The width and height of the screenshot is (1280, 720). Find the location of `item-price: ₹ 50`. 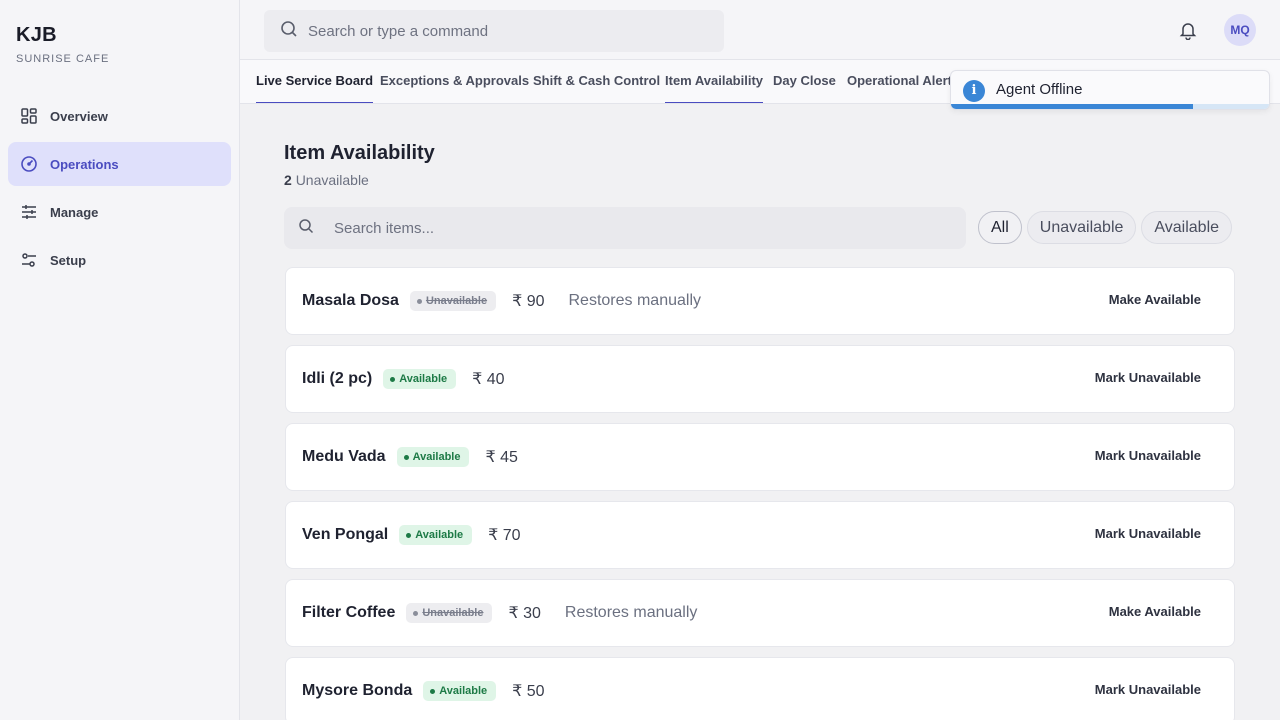

item-price: ₹ 50 is located at coordinates (528, 691).